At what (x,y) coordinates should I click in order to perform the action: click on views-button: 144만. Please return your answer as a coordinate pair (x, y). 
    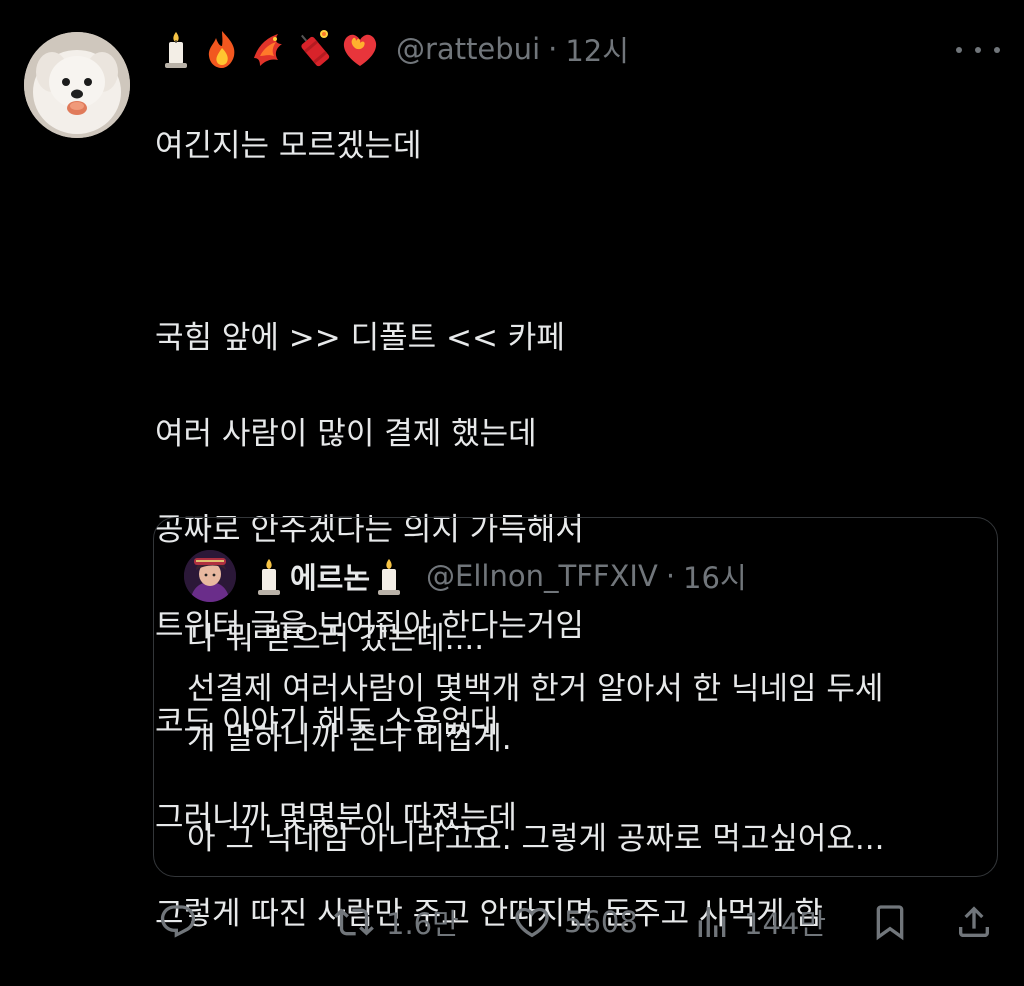
    Looking at the image, I should click on (759, 922).